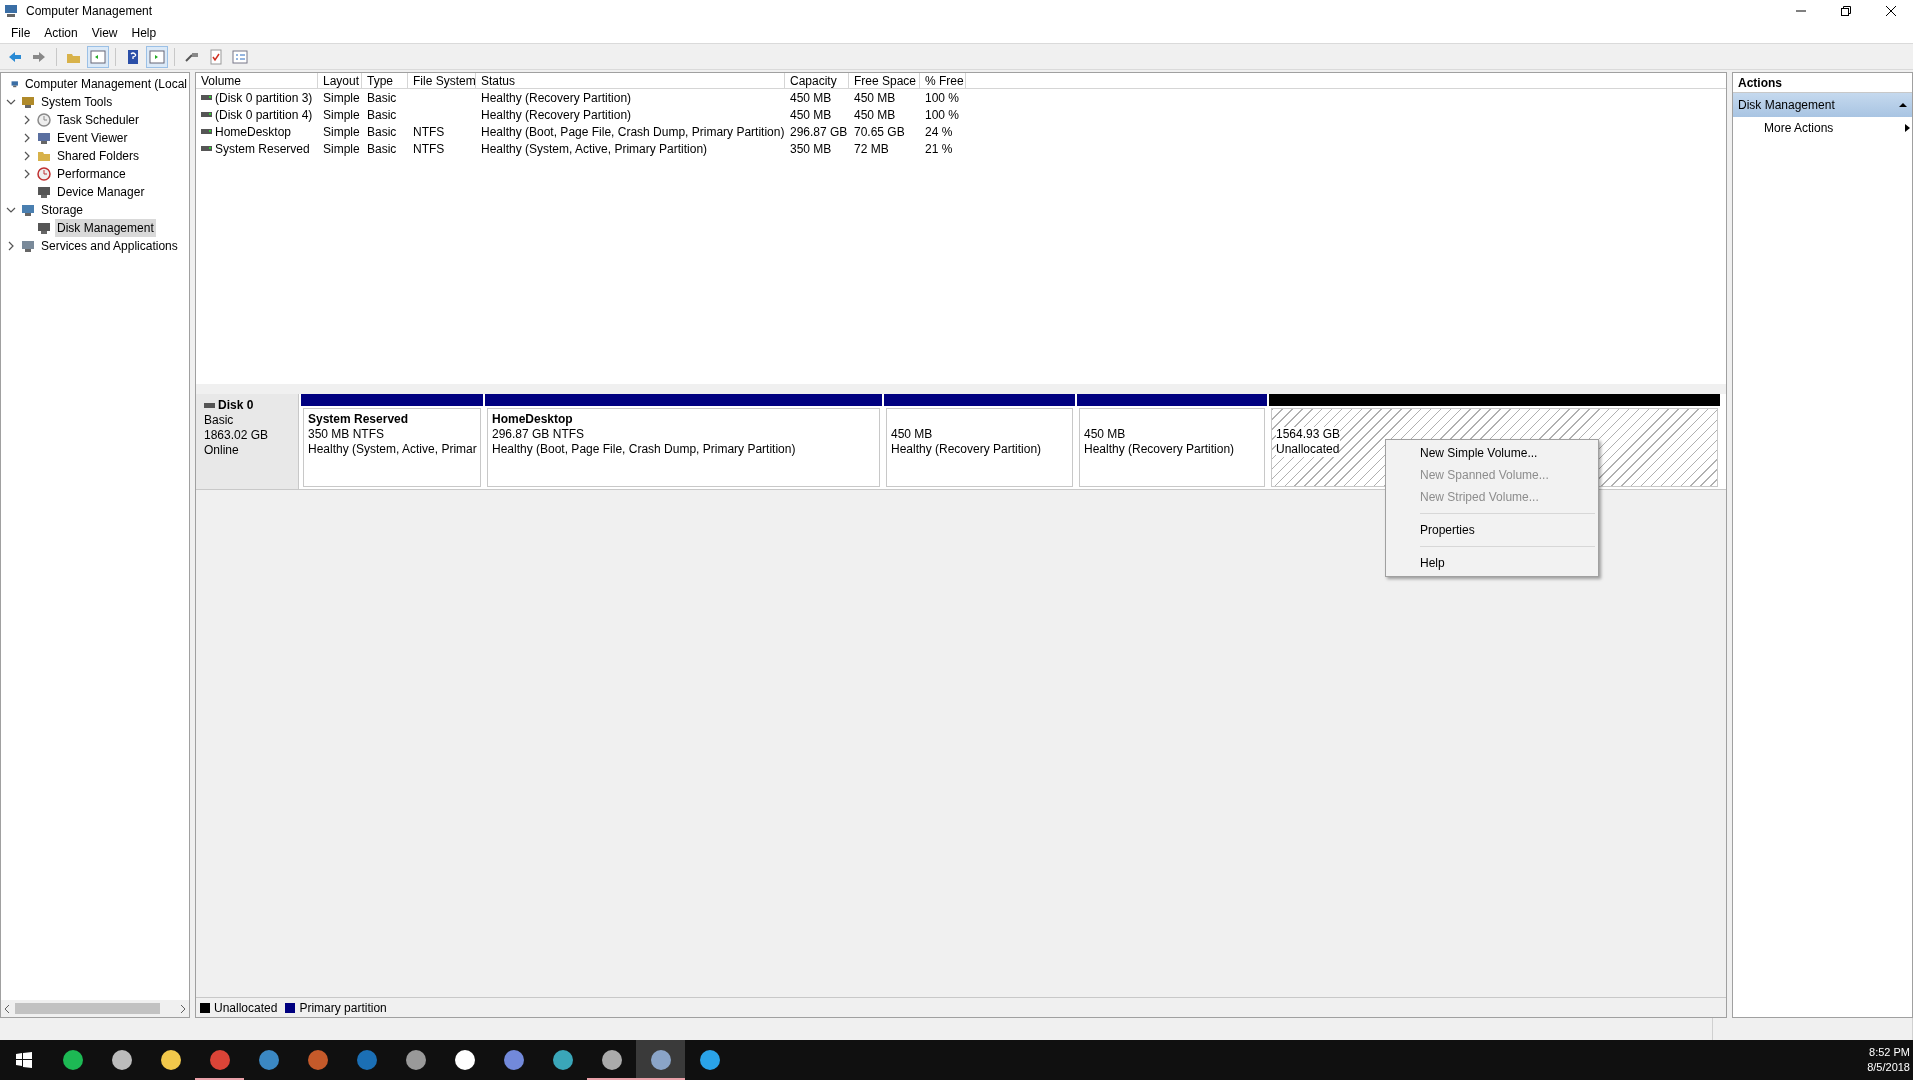  Describe the element at coordinates (246, 1008) in the screenshot. I see `legend-label: Unallocated` at that location.